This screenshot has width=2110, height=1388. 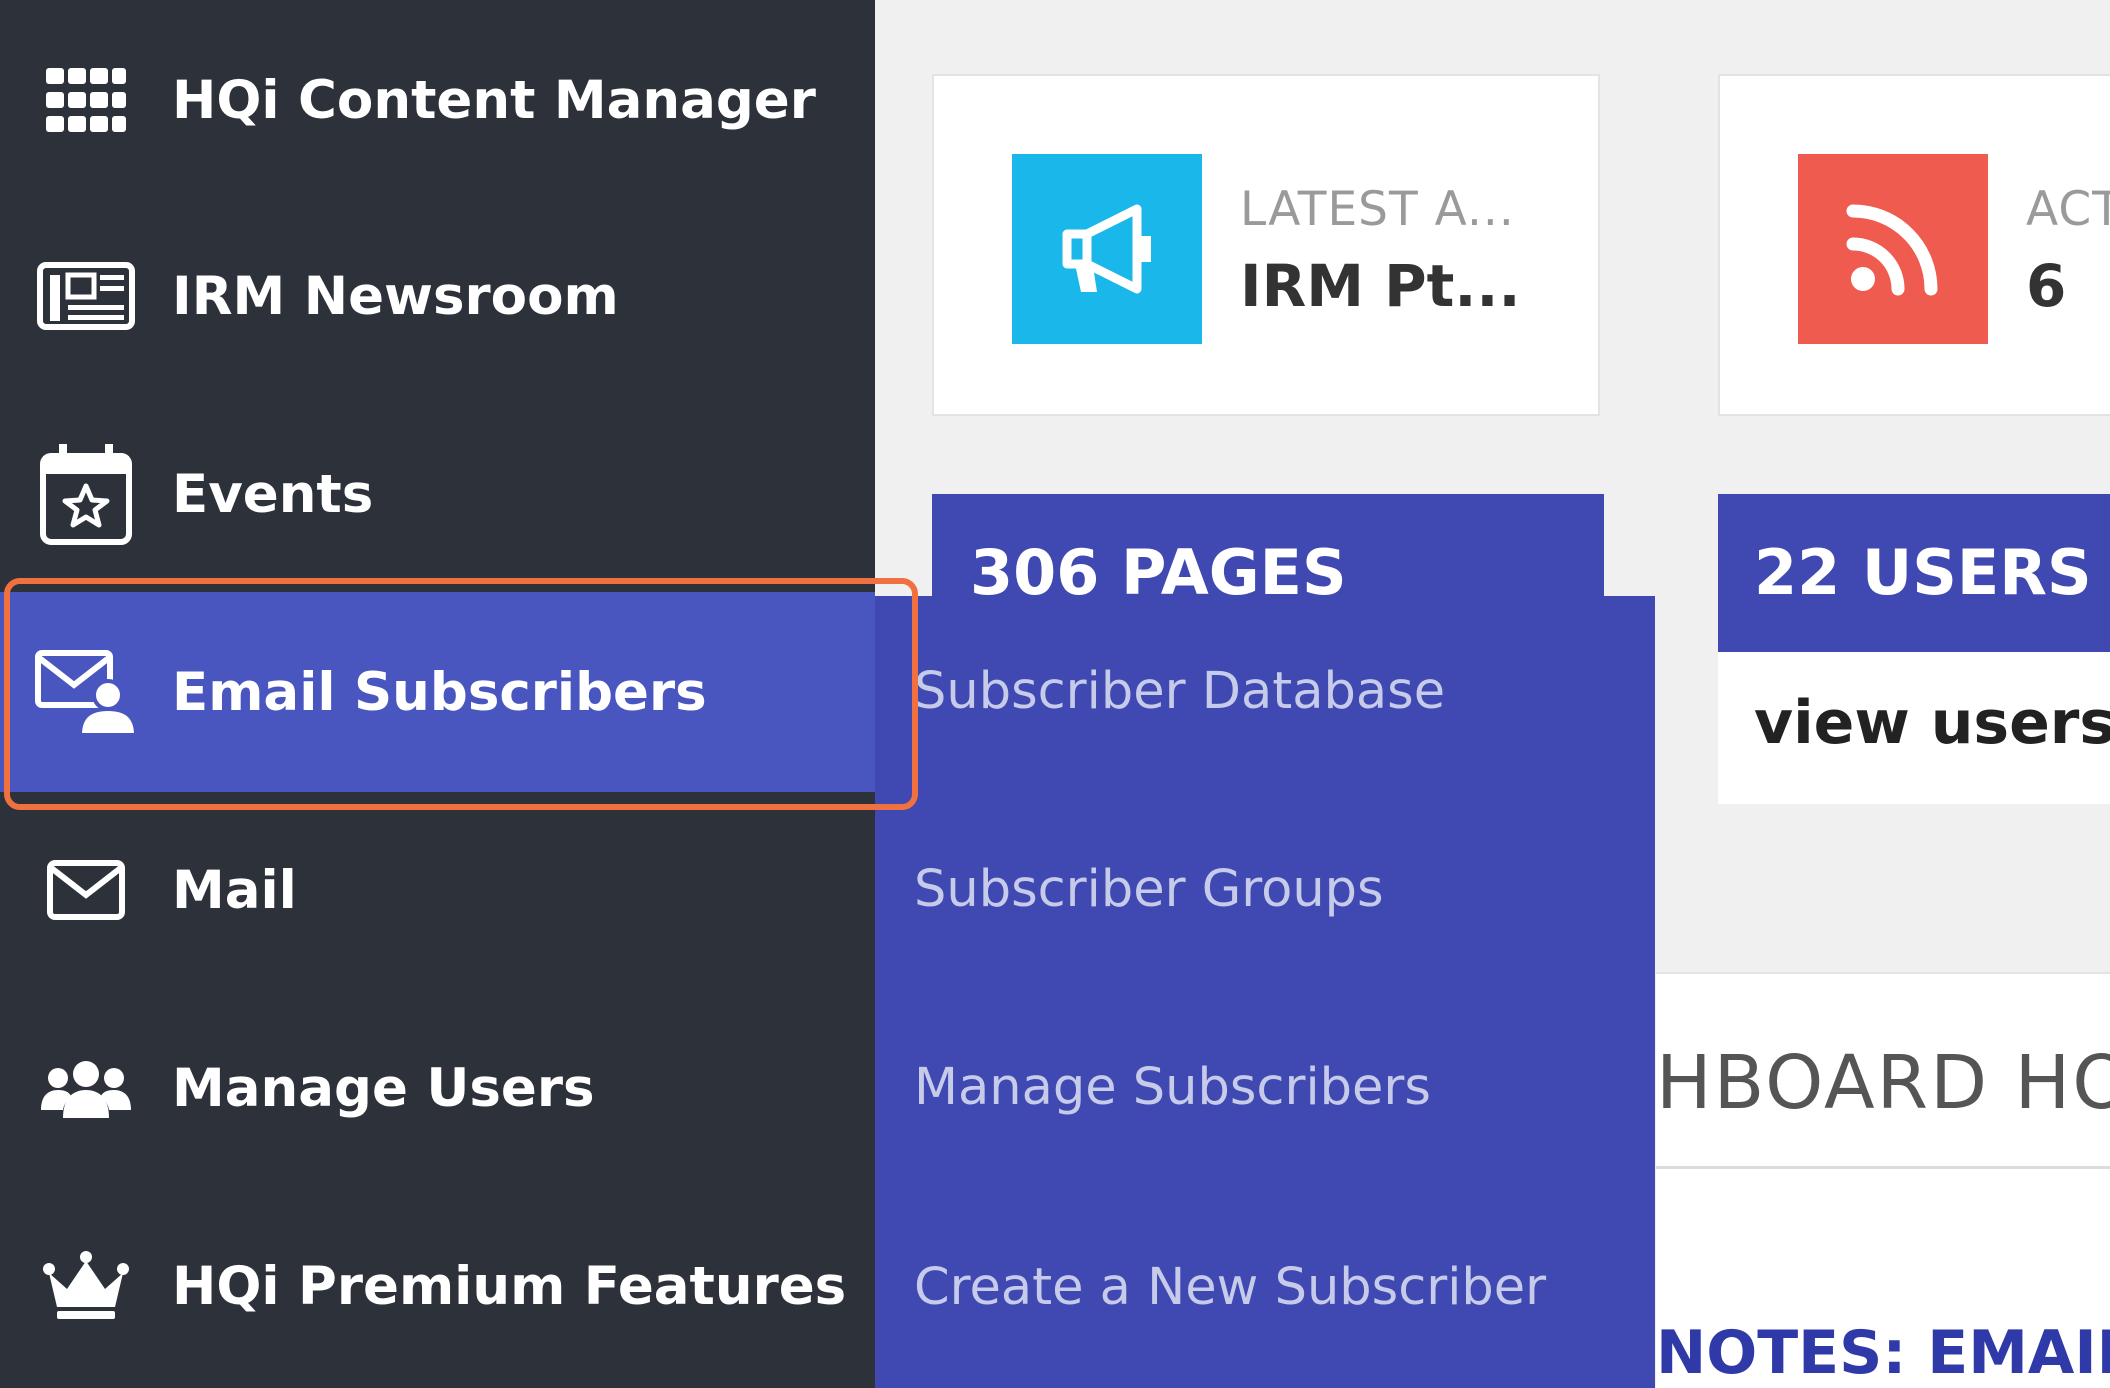 What do you see at coordinates (437, 494) in the screenshot?
I see `sidebar-item-events: Events` at bounding box center [437, 494].